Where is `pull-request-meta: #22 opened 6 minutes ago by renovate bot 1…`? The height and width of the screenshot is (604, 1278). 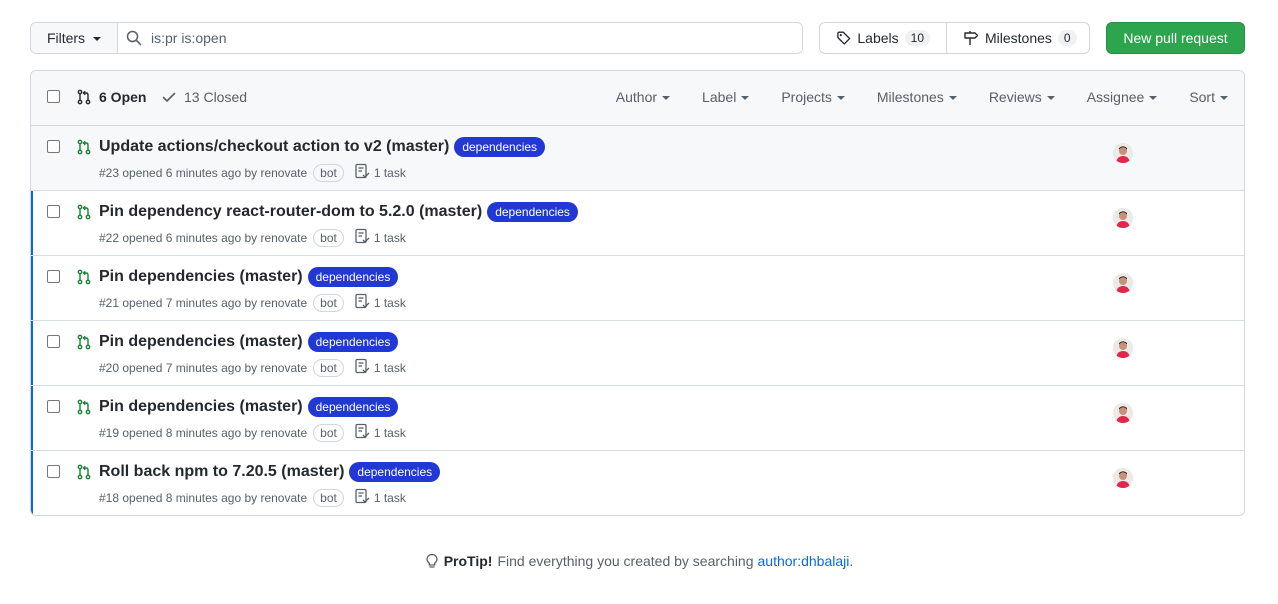
pull-request-meta: #22 opened 6 minutes ago by renovate bot 1… is located at coordinates (252, 237).